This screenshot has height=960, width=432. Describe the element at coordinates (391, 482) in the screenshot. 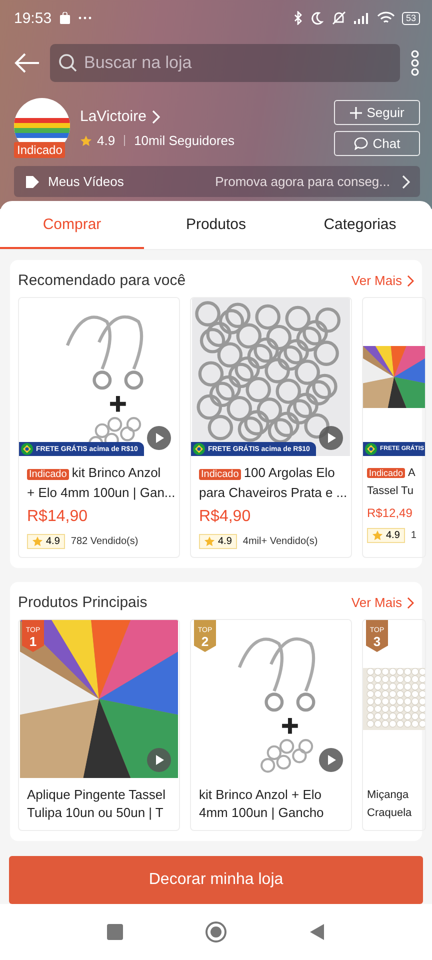

I see `product-title: Indicado A Tassel Tu` at that location.